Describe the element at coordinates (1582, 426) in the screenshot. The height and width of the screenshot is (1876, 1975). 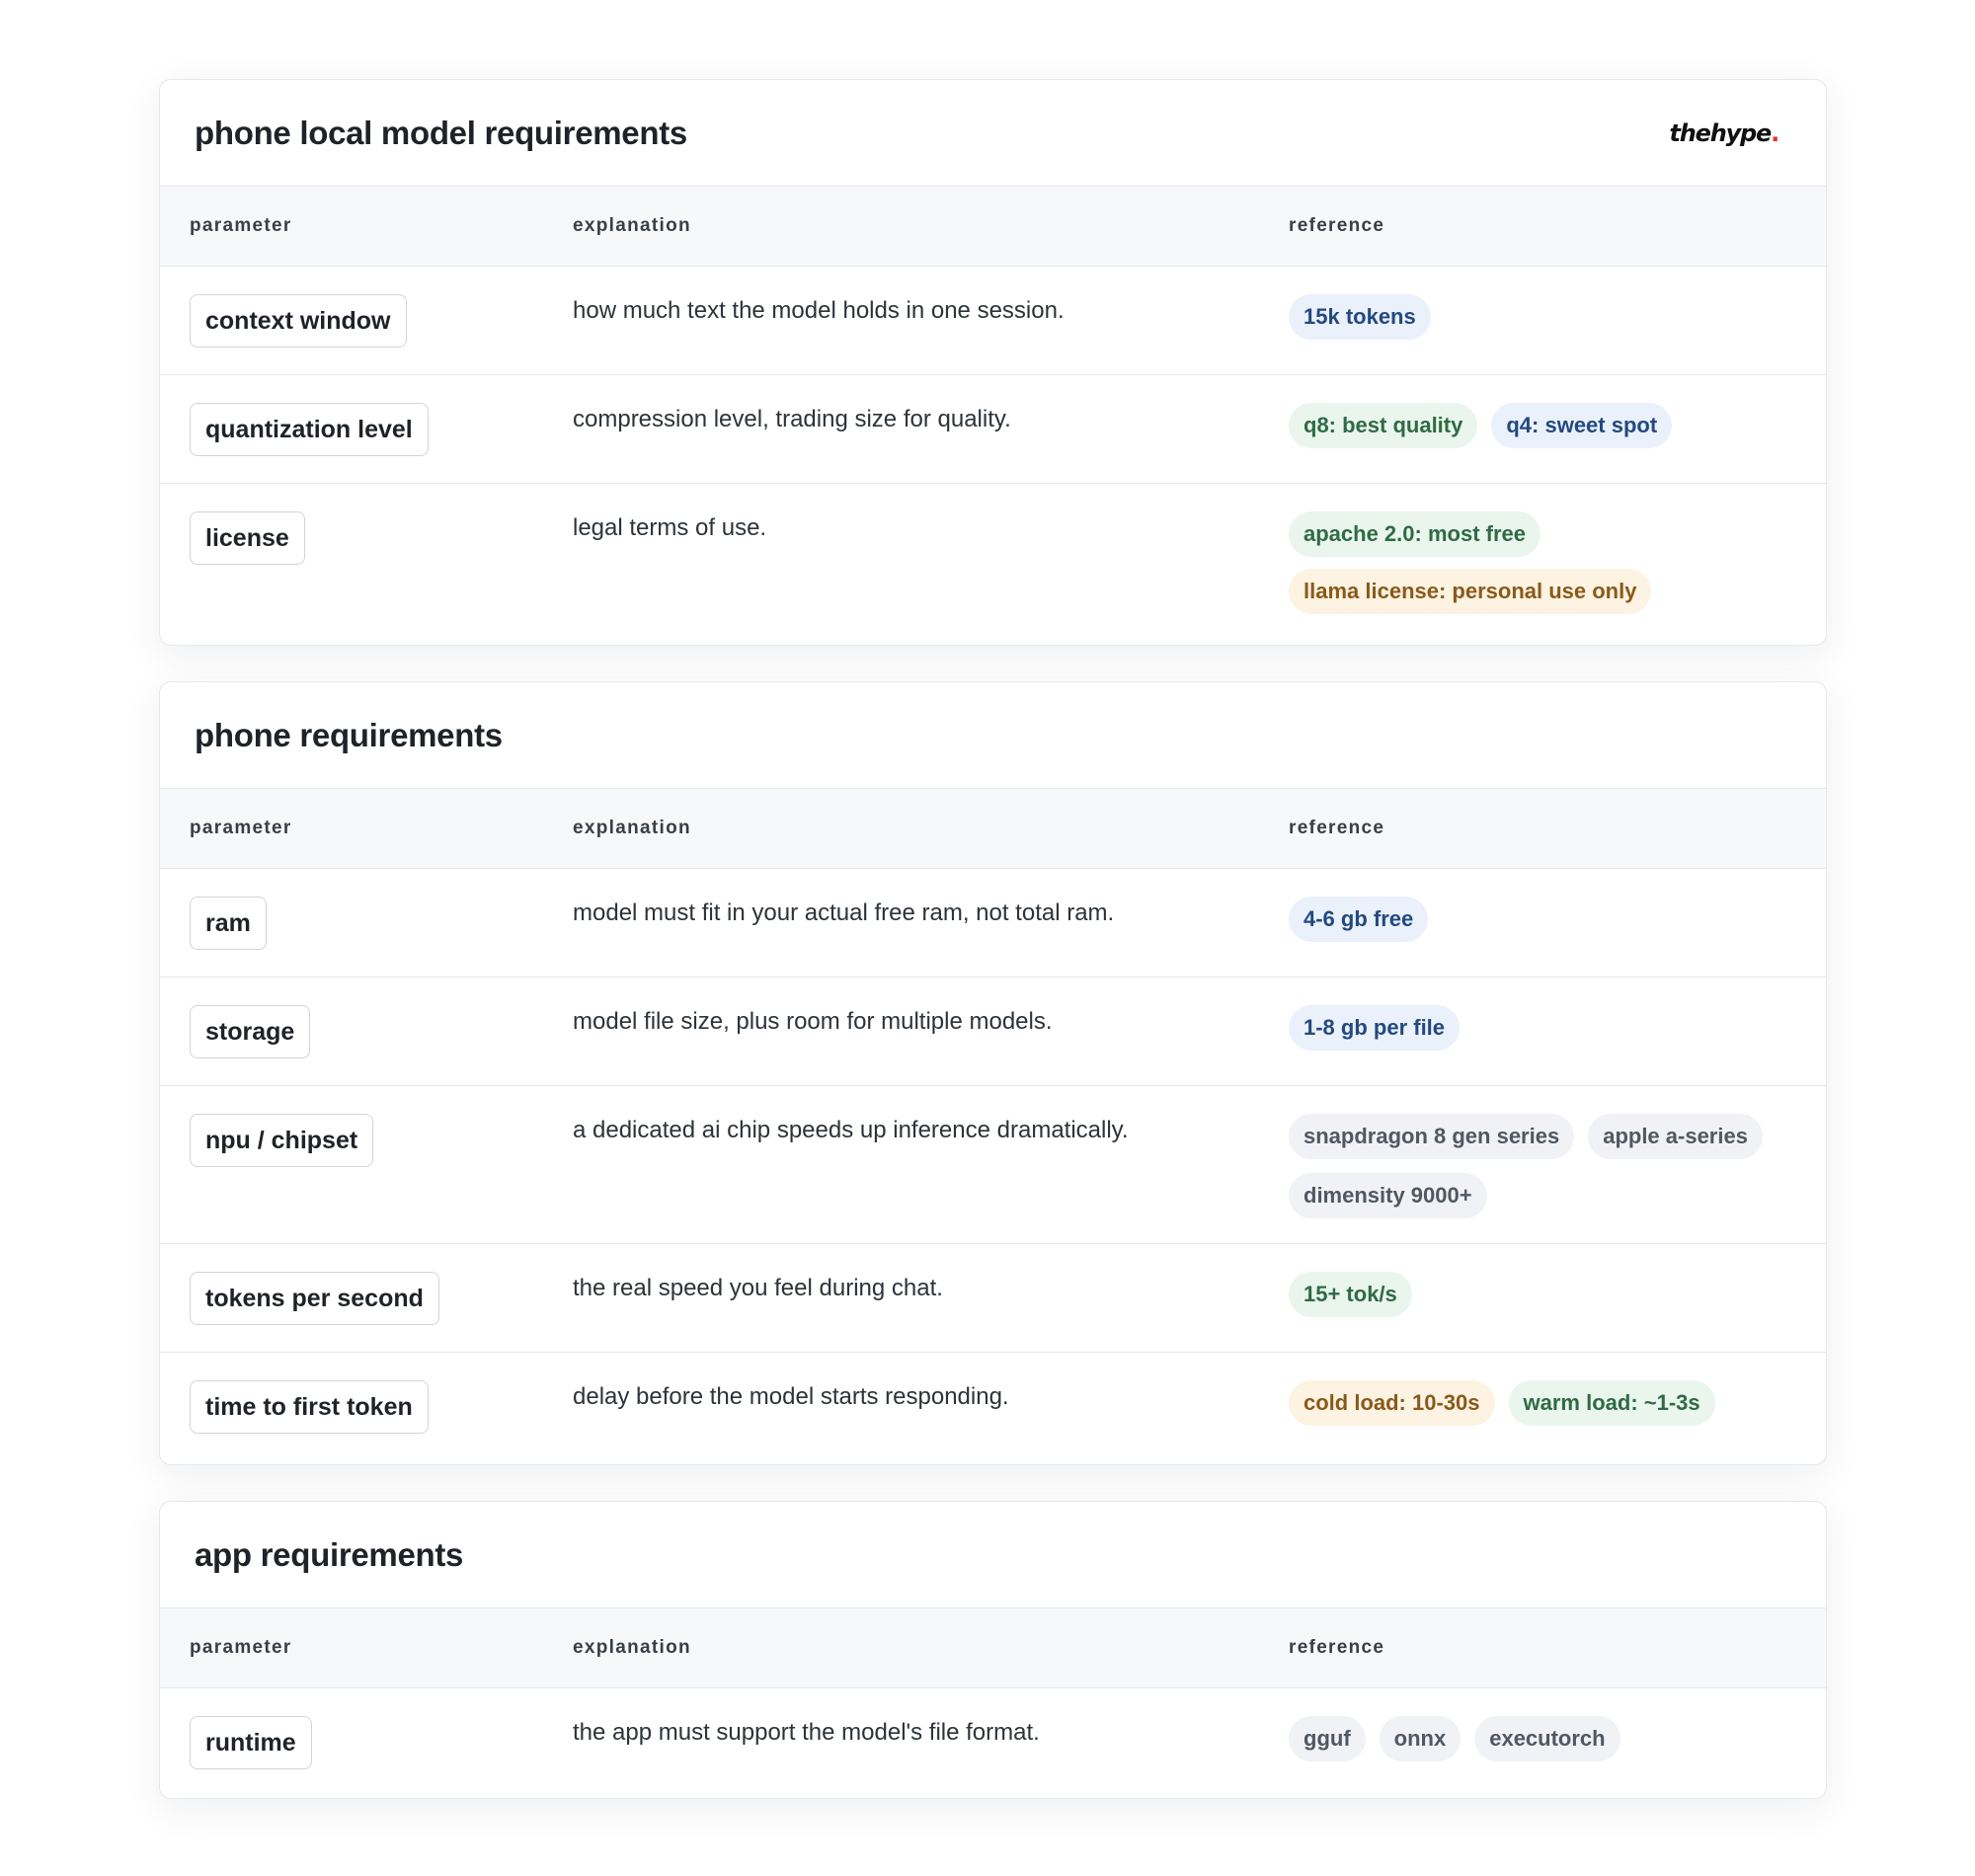
I see `reference-tag: q4: sweet spot` at that location.